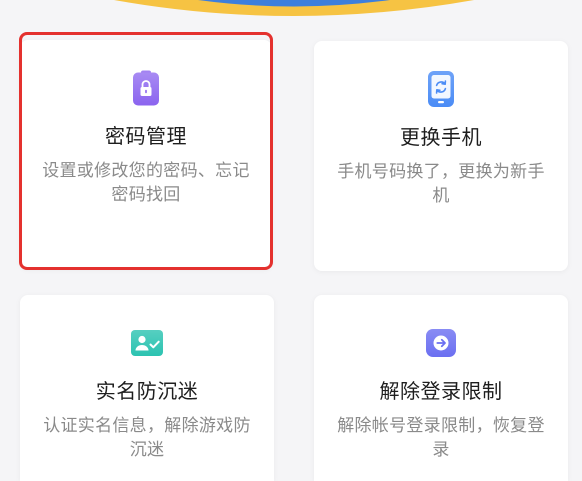 The image size is (582, 481). I want to click on change-phone-title: 更换手机, so click(441, 137).